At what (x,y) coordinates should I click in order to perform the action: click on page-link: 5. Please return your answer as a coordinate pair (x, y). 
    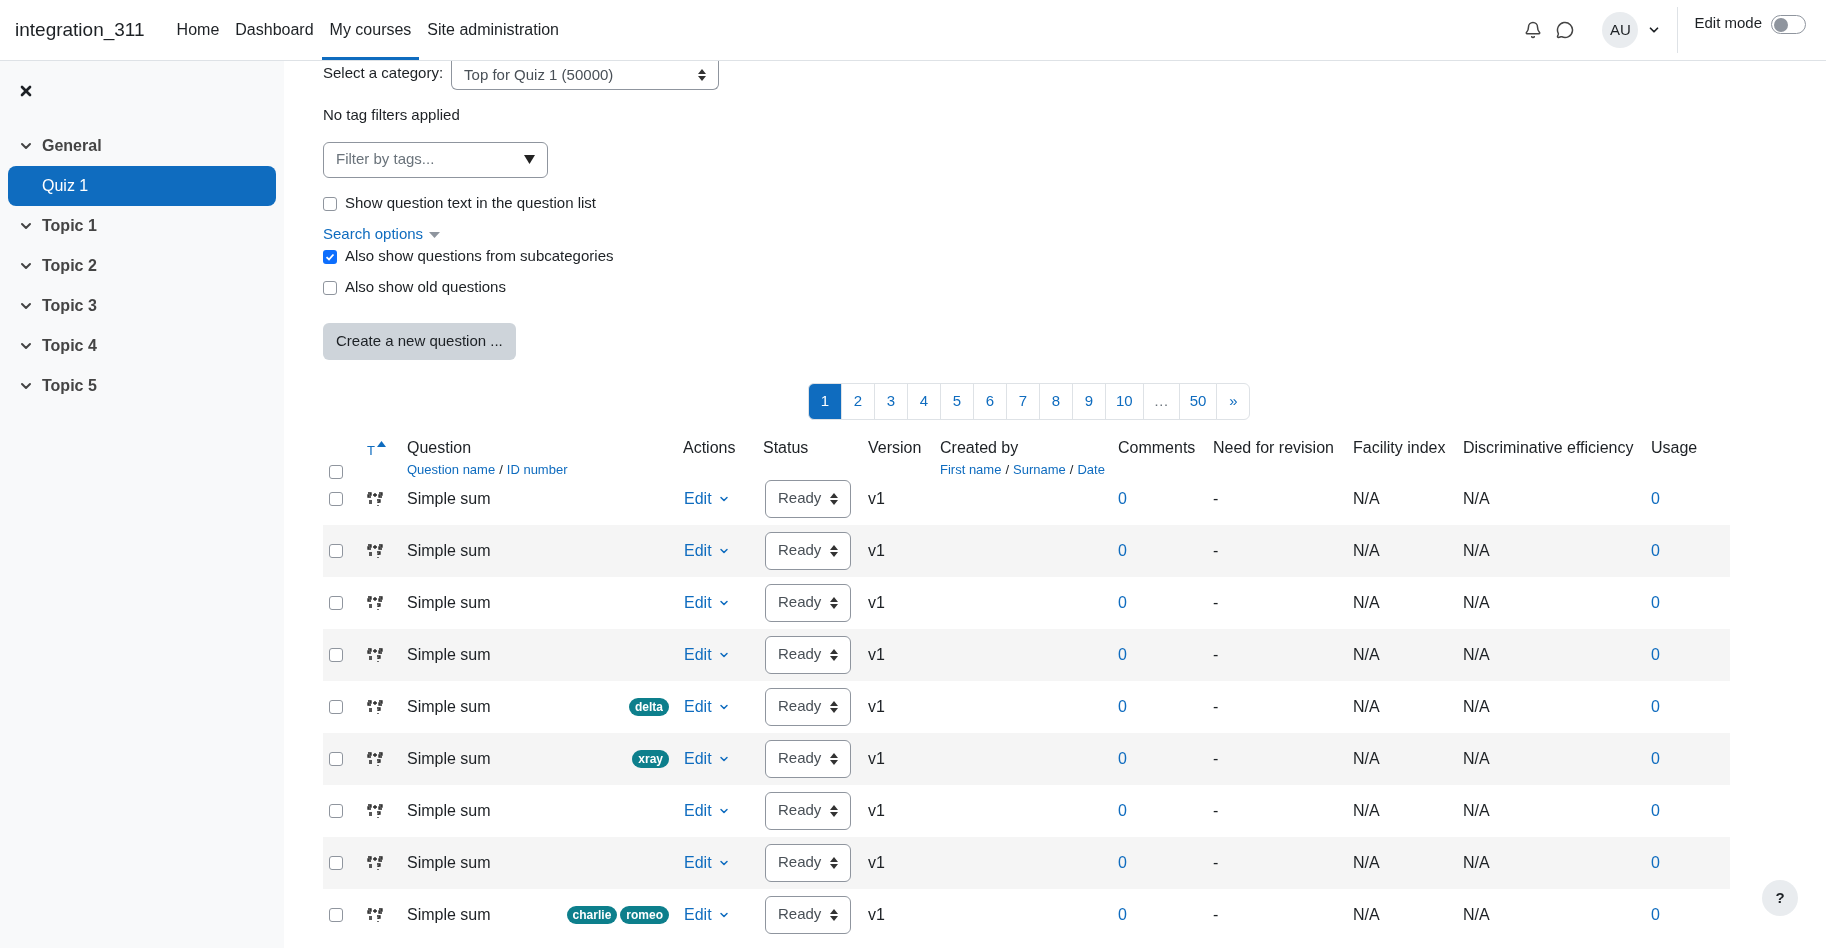
    Looking at the image, I should click on (957, 401).